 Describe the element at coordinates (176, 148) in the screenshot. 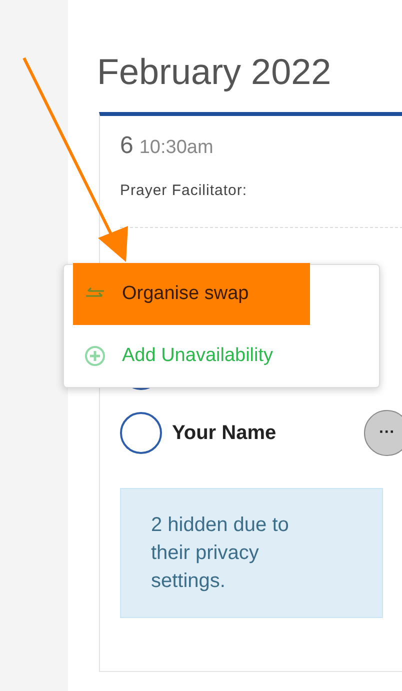

I see `event-time: 10:30am` at that location.